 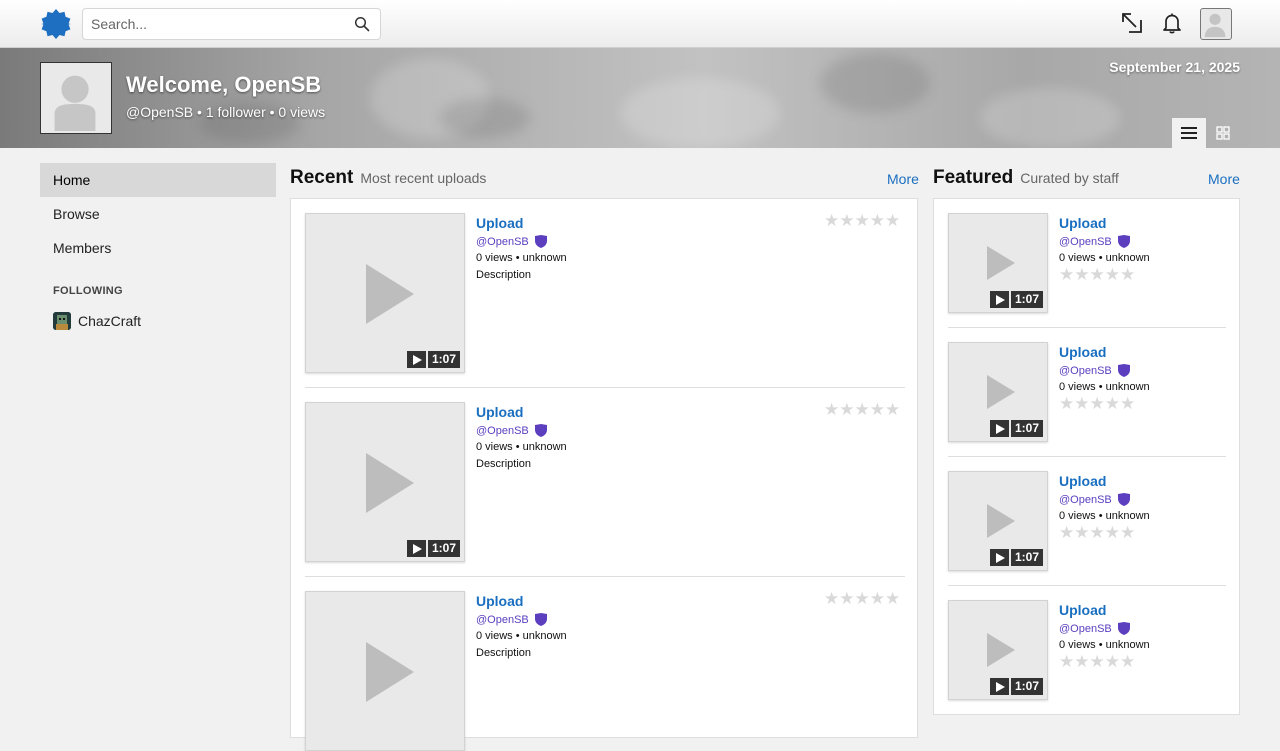 What do you see at coordinates (640, 24) in the screenshot?
I see `top-bar` at bounding box center [640, 24].